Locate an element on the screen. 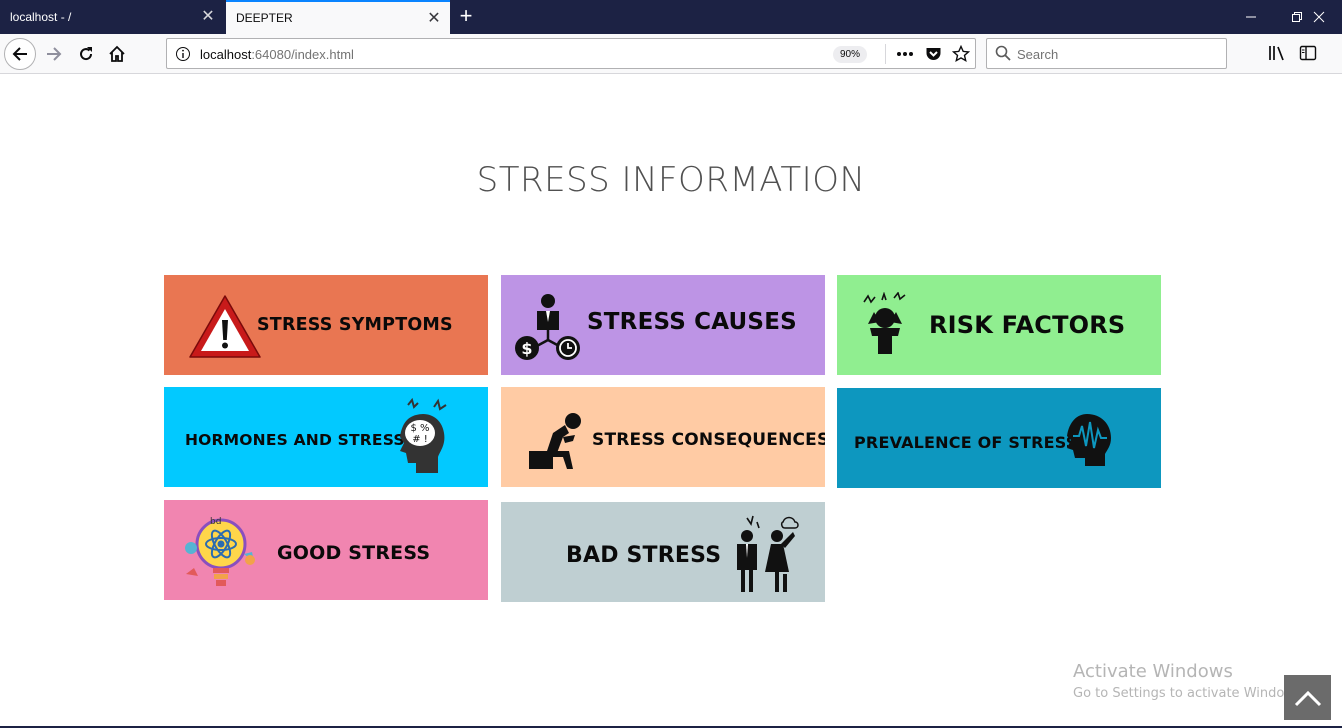 The width and height of the screenshot is (1342, 728). close-window-icon is located at coordinates (1319, 17).